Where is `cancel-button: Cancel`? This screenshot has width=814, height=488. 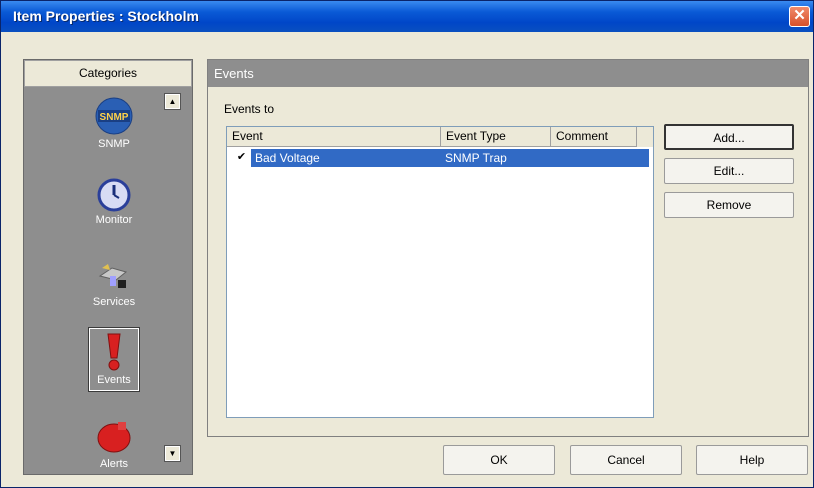 cancel-button: Cancel is located at coordinates (626, 460).